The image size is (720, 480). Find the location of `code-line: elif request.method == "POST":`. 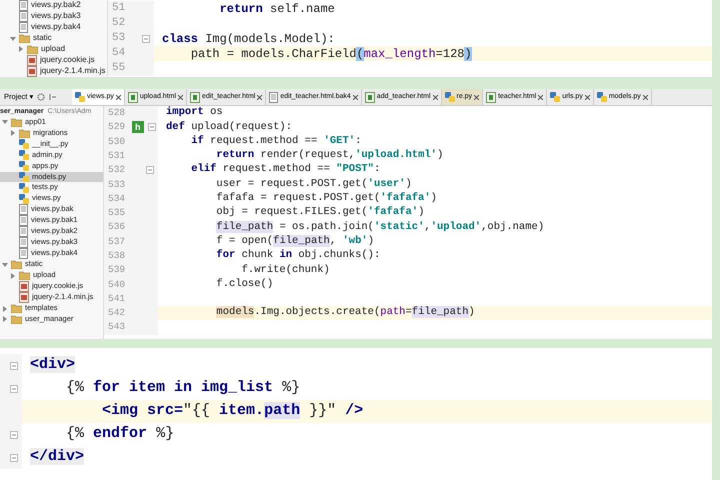

code-line: elif request.method == "POST": is located at coordinates (285, 170).